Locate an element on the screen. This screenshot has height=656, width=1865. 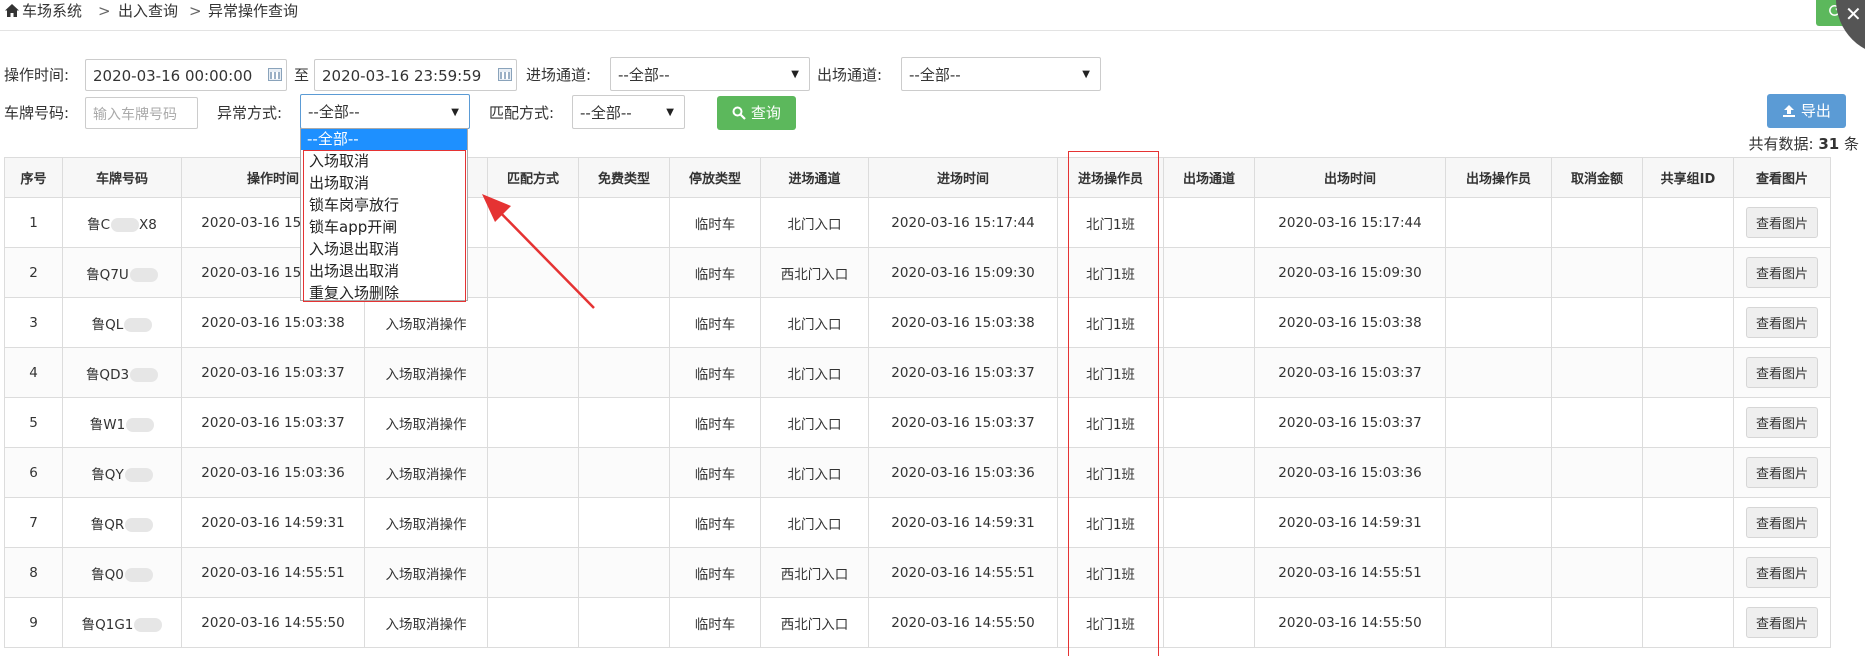
close-icon: ✕ is located at coordinates (1853, 14).